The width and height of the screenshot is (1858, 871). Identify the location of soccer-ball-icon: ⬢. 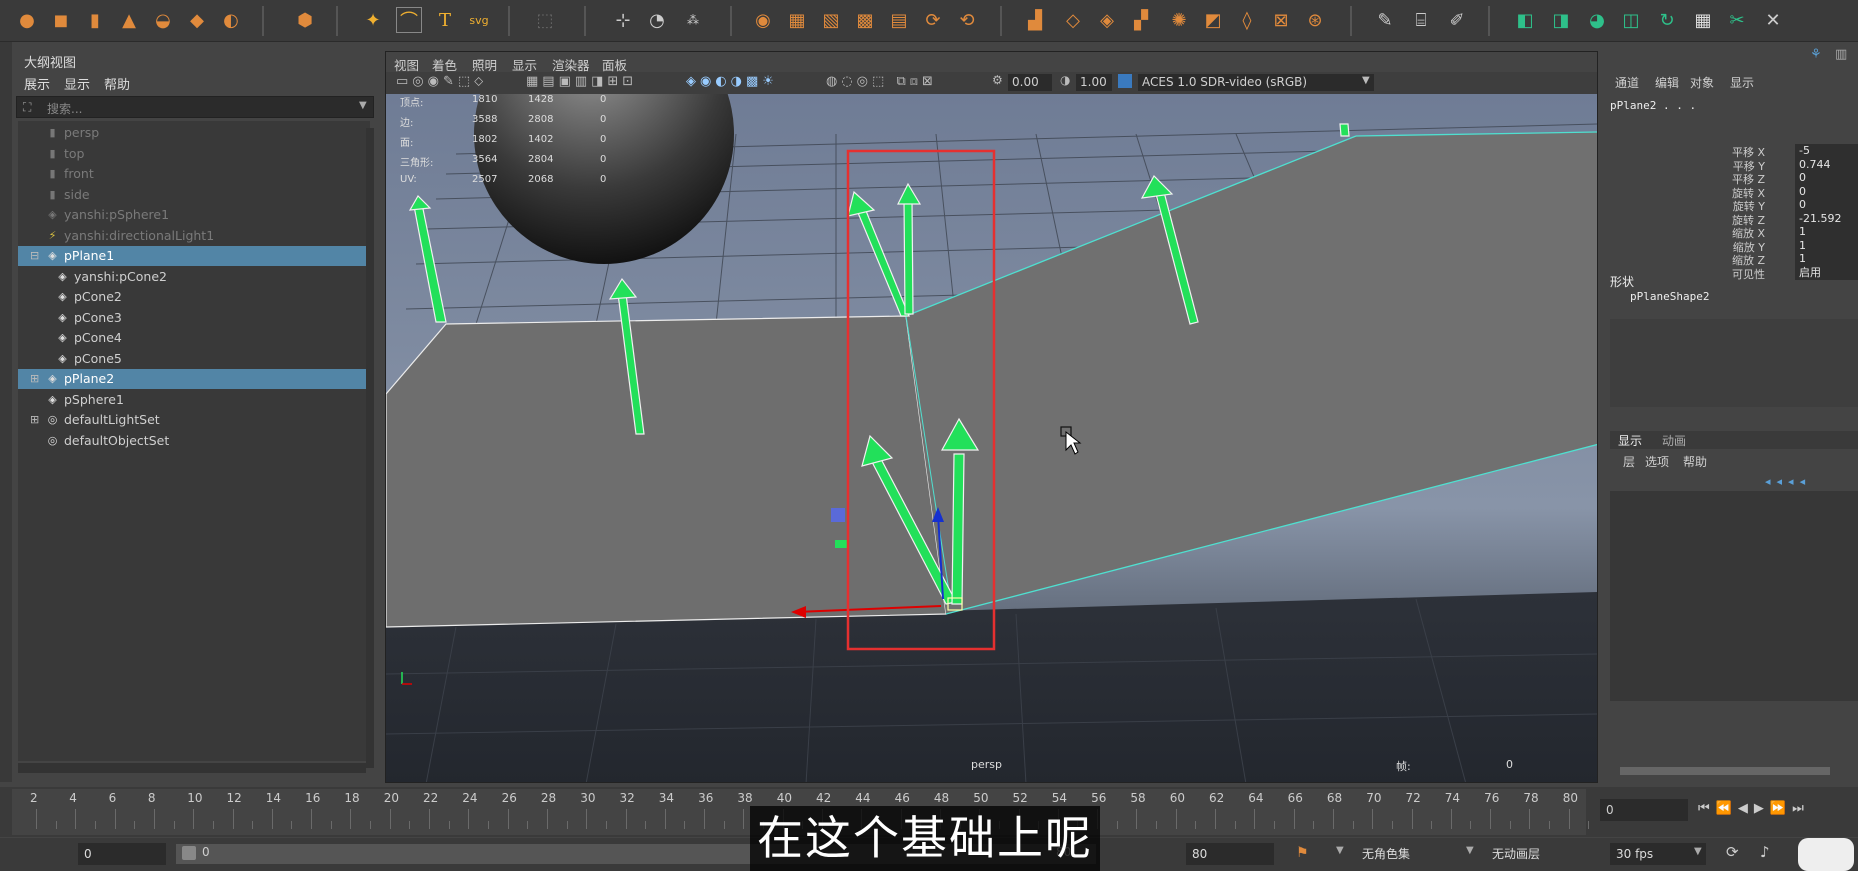
(305, 20).